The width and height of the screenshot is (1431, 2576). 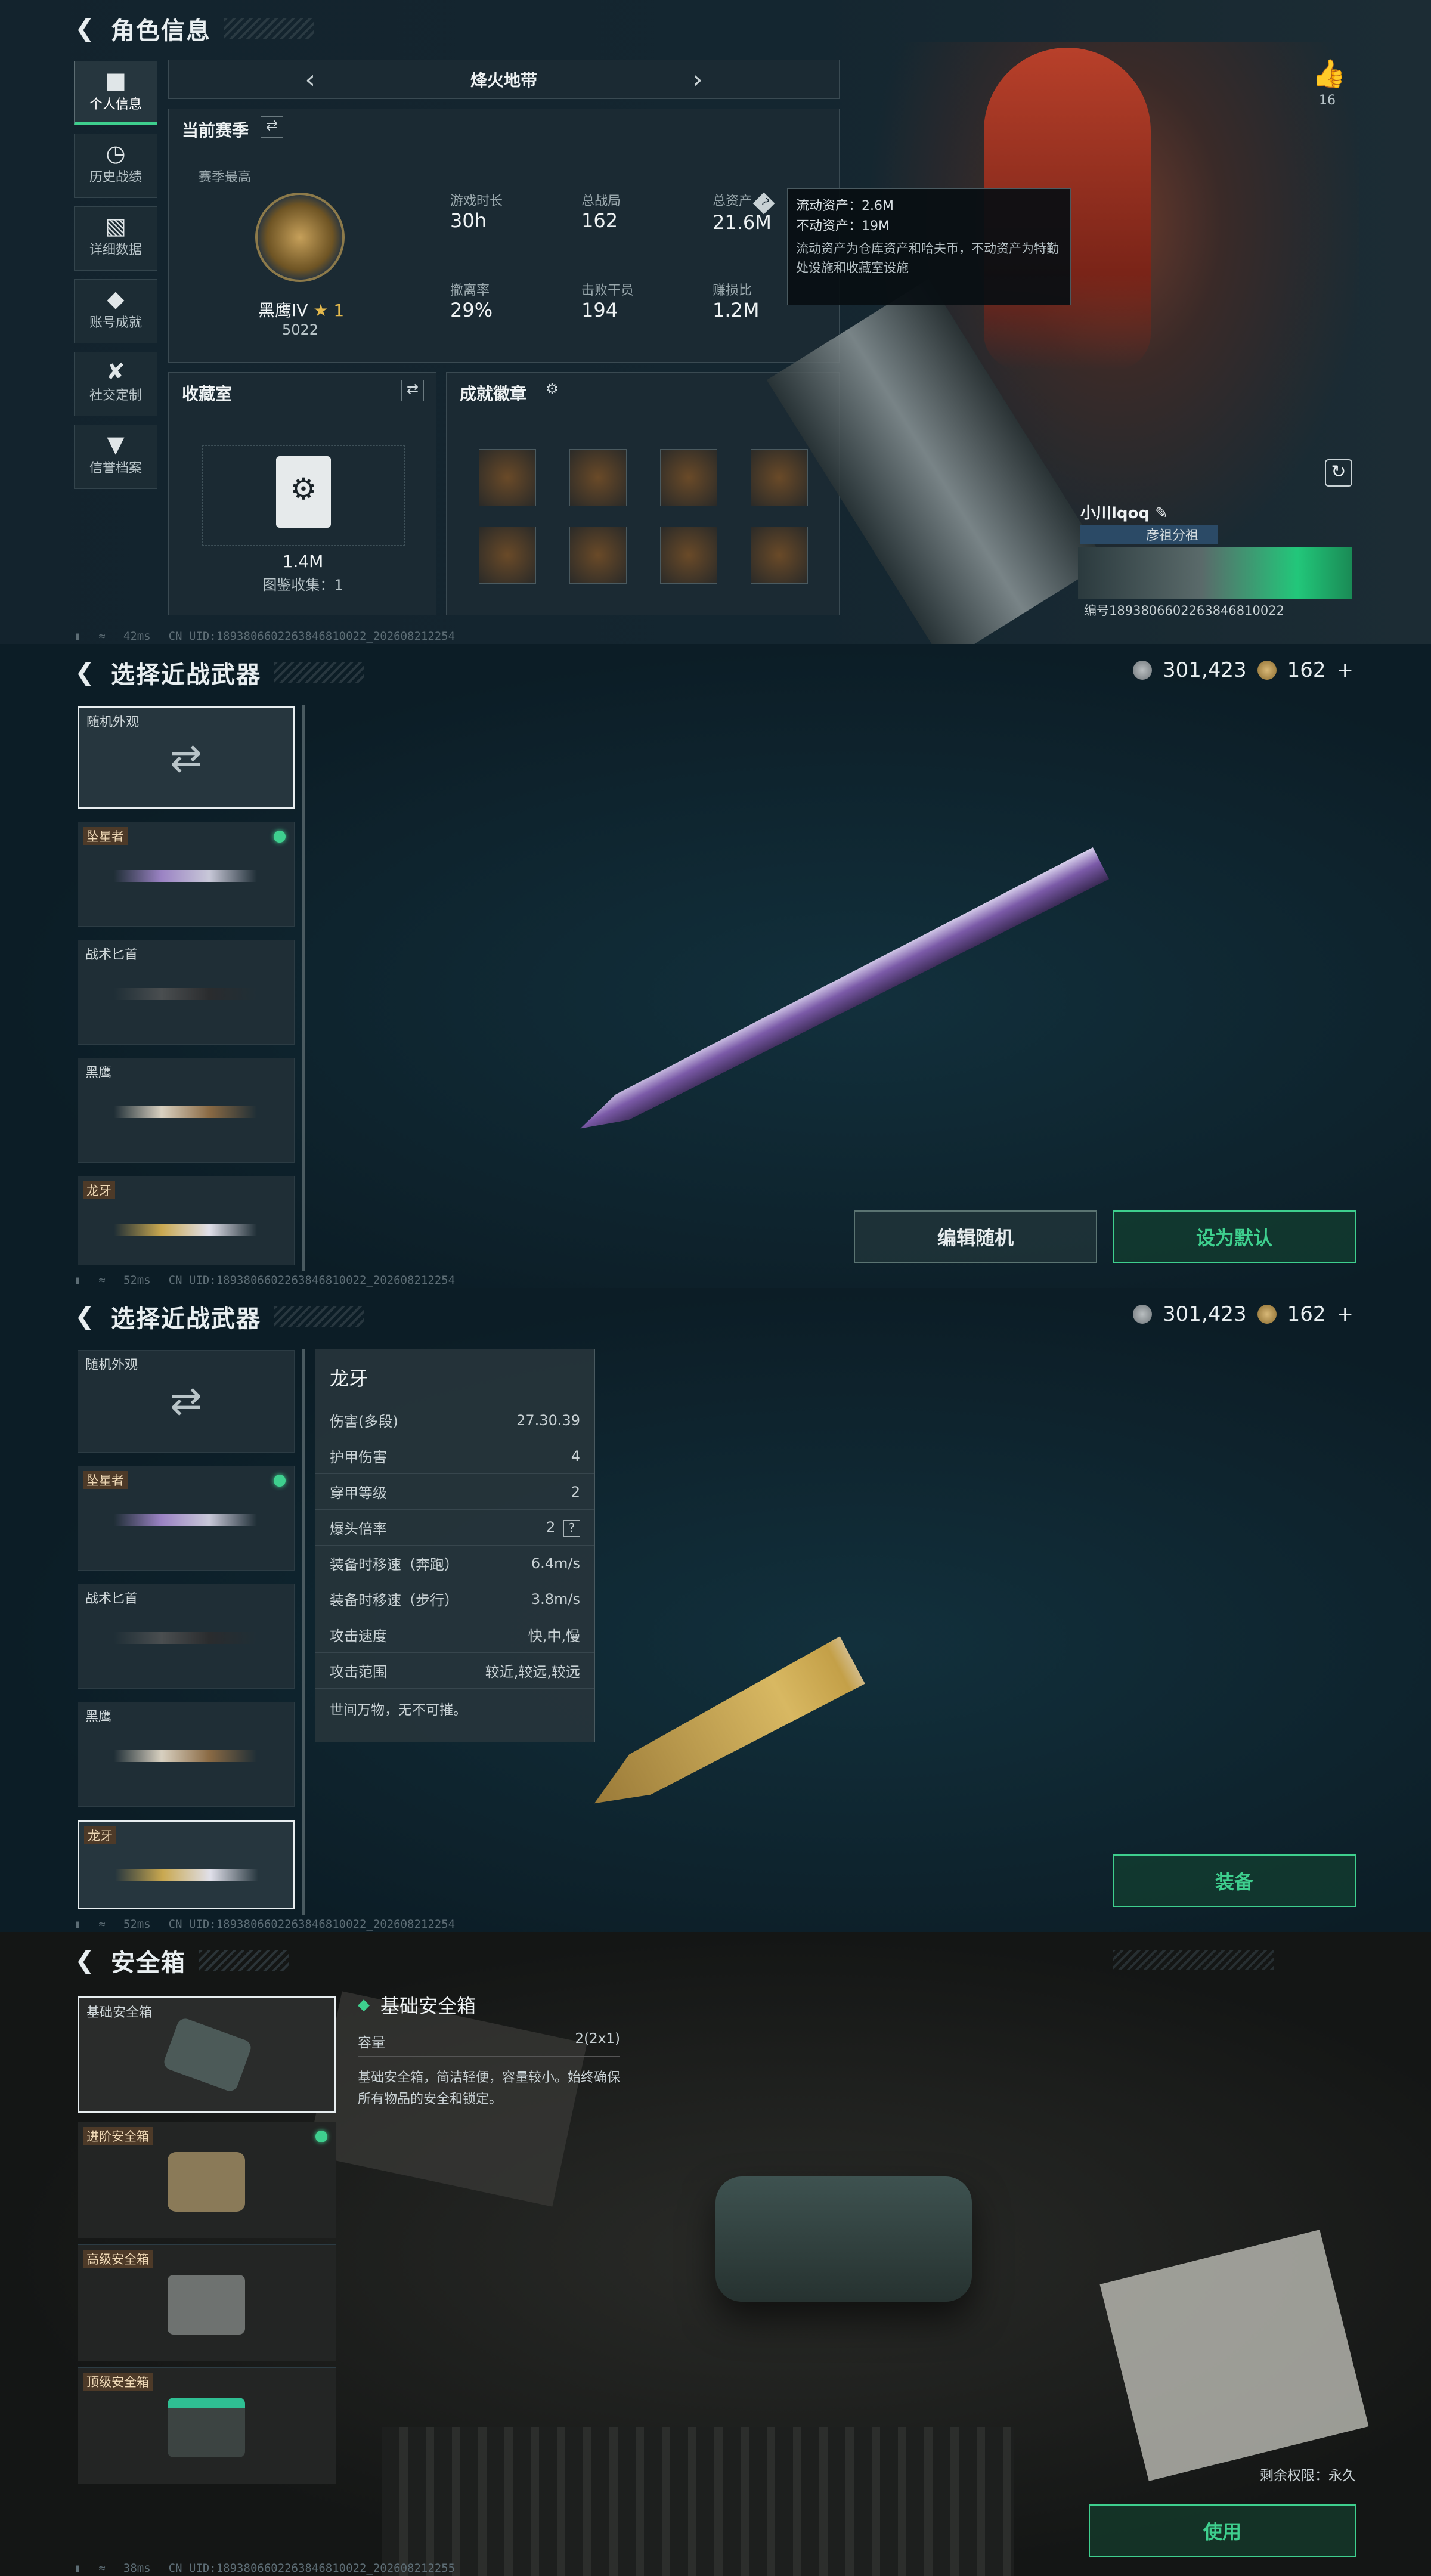 I want to click on weapon-name: 黑鹰, so click(x=98, y=1717).